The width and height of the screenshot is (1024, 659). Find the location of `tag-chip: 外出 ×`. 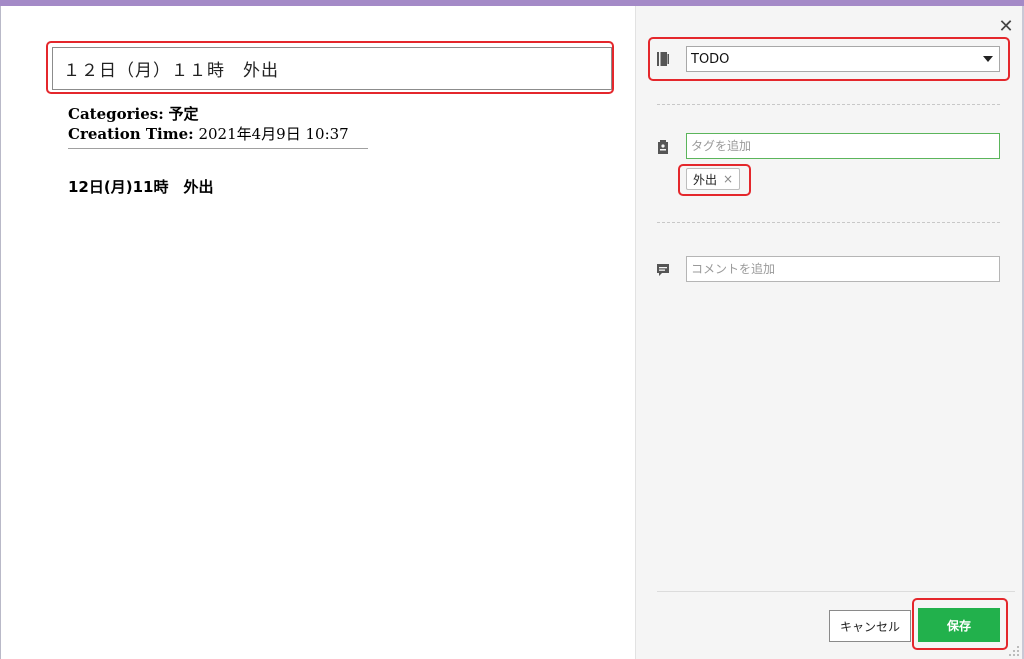

tag-chip: 外出 × is located at coordinates (713, 179).